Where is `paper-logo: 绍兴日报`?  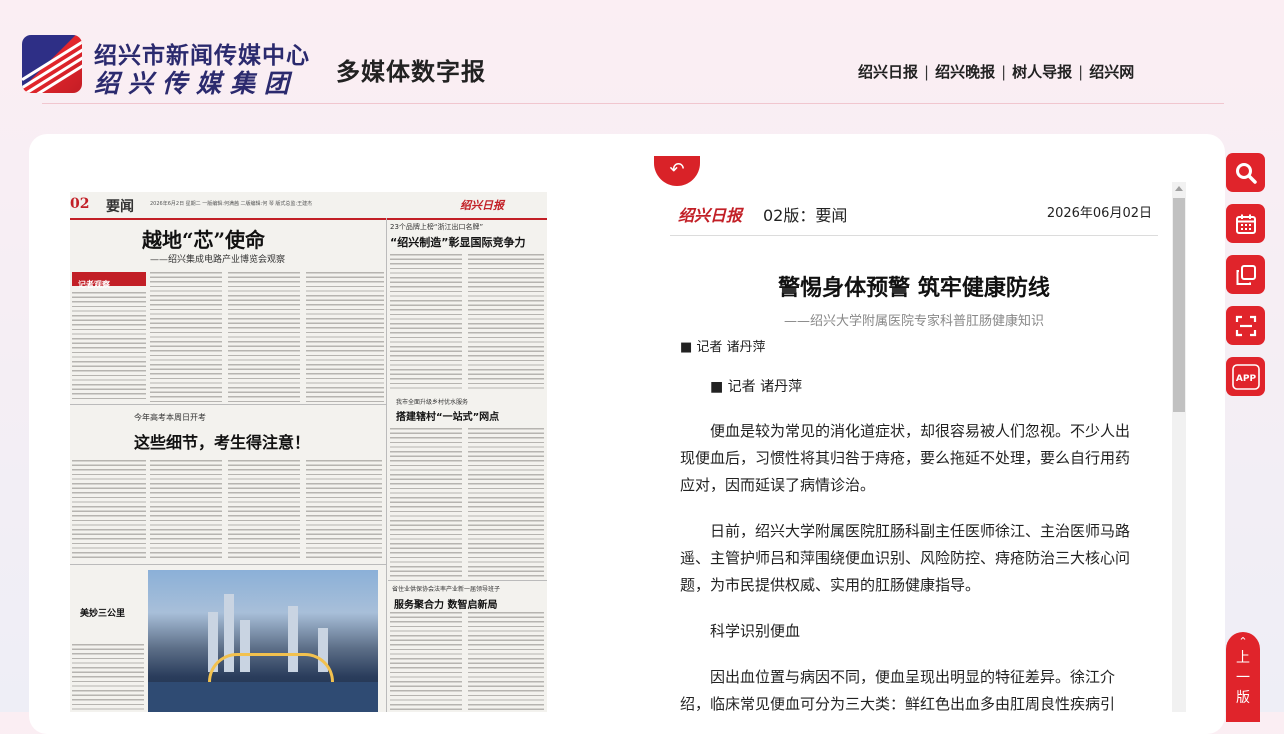 paper-logo: 绍兴日报 is located at coordinates (710, 215).